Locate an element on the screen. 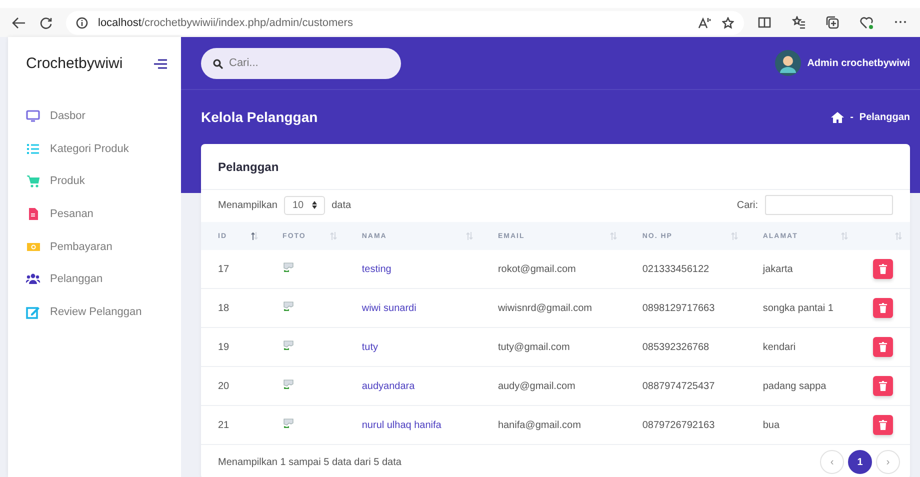 The image size is (920, 477). name-cell: audyandara is located at coordinates (412, 386).